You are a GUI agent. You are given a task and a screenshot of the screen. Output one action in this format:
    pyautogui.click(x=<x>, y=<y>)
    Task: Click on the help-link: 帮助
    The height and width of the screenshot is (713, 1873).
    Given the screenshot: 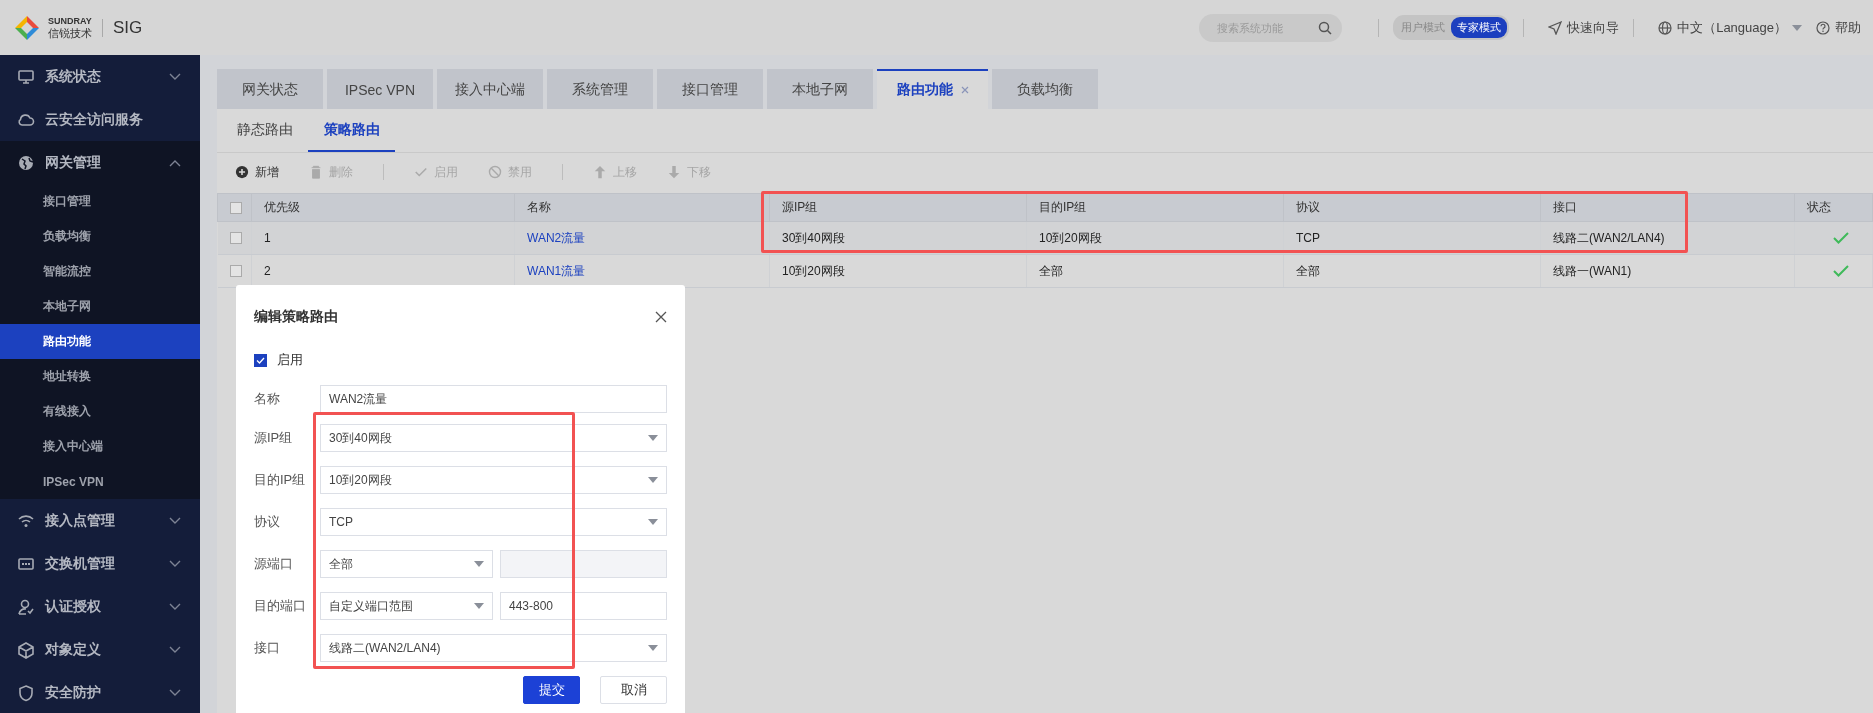 What is the action you would take?
    pyautogui.click(x=1838, y=27)
    